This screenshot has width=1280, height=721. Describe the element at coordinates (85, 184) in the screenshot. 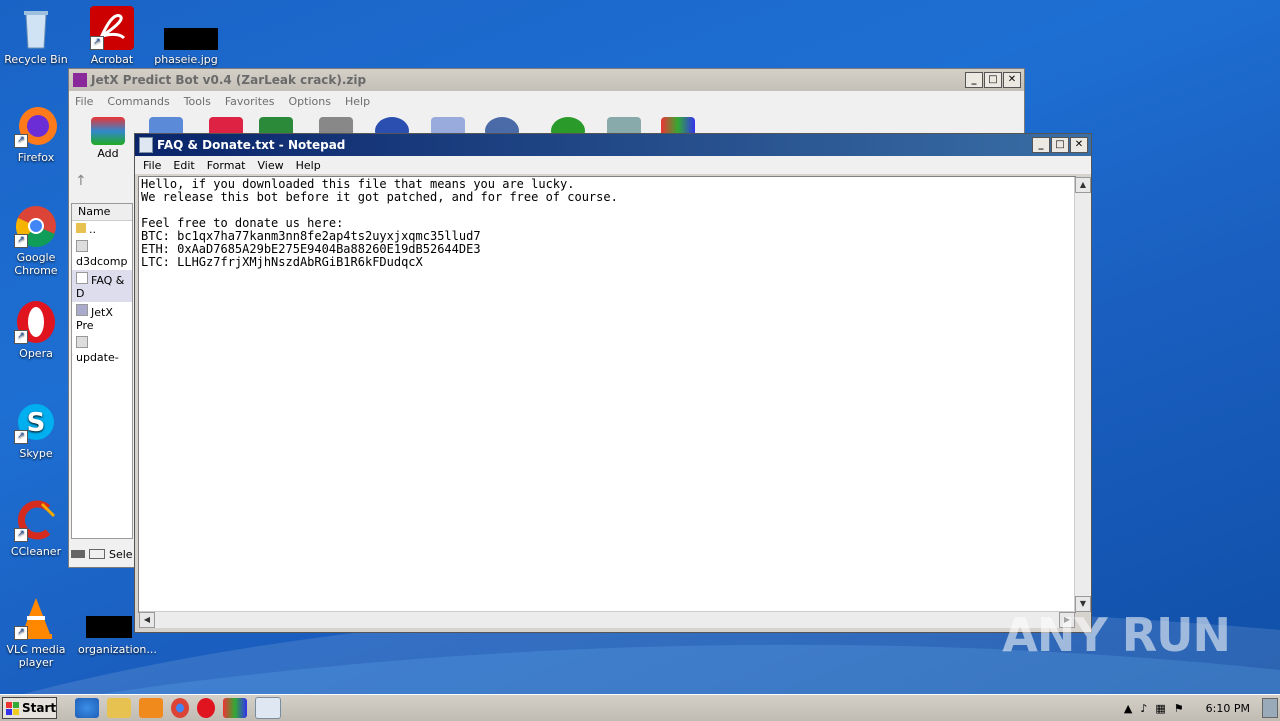

I see `up-arrow-icon: ↑` at that location.